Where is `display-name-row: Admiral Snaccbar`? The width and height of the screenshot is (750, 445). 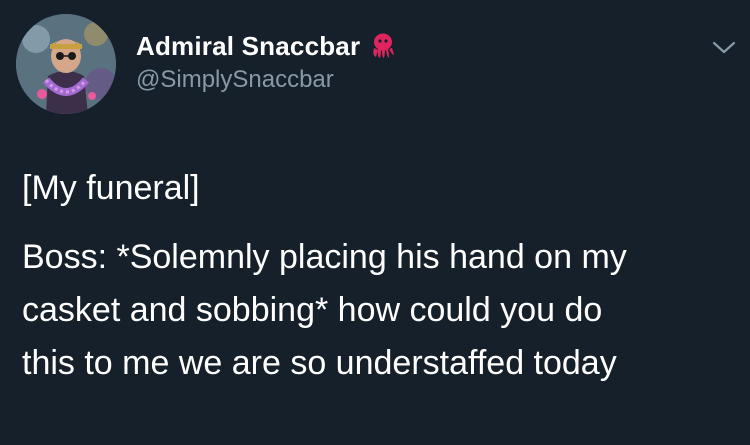 display-name-row: Admiral Snaccbar is located at coordinates (267, 46).